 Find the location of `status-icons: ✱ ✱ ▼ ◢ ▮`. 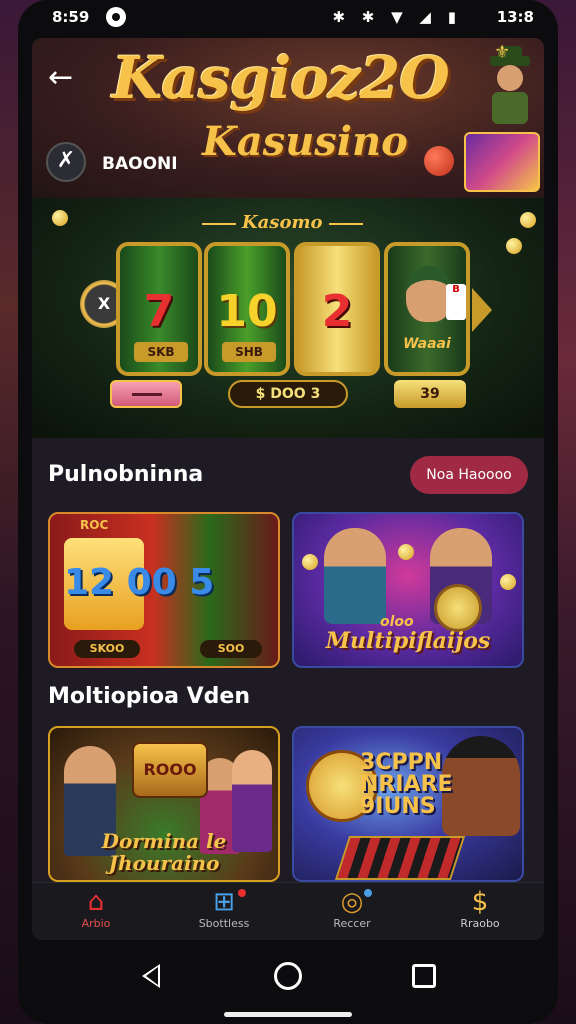

status-icons: ✱ ✱ ▼ ◢ ▮ is located at coordinates (397, 17).